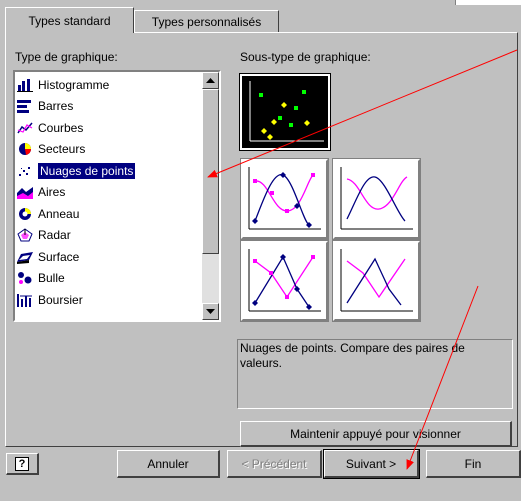  What do you see at coordinates (108, 257) in the screenshot?
I see `list-item-surface: Surface` at bounding box center [108, 257].